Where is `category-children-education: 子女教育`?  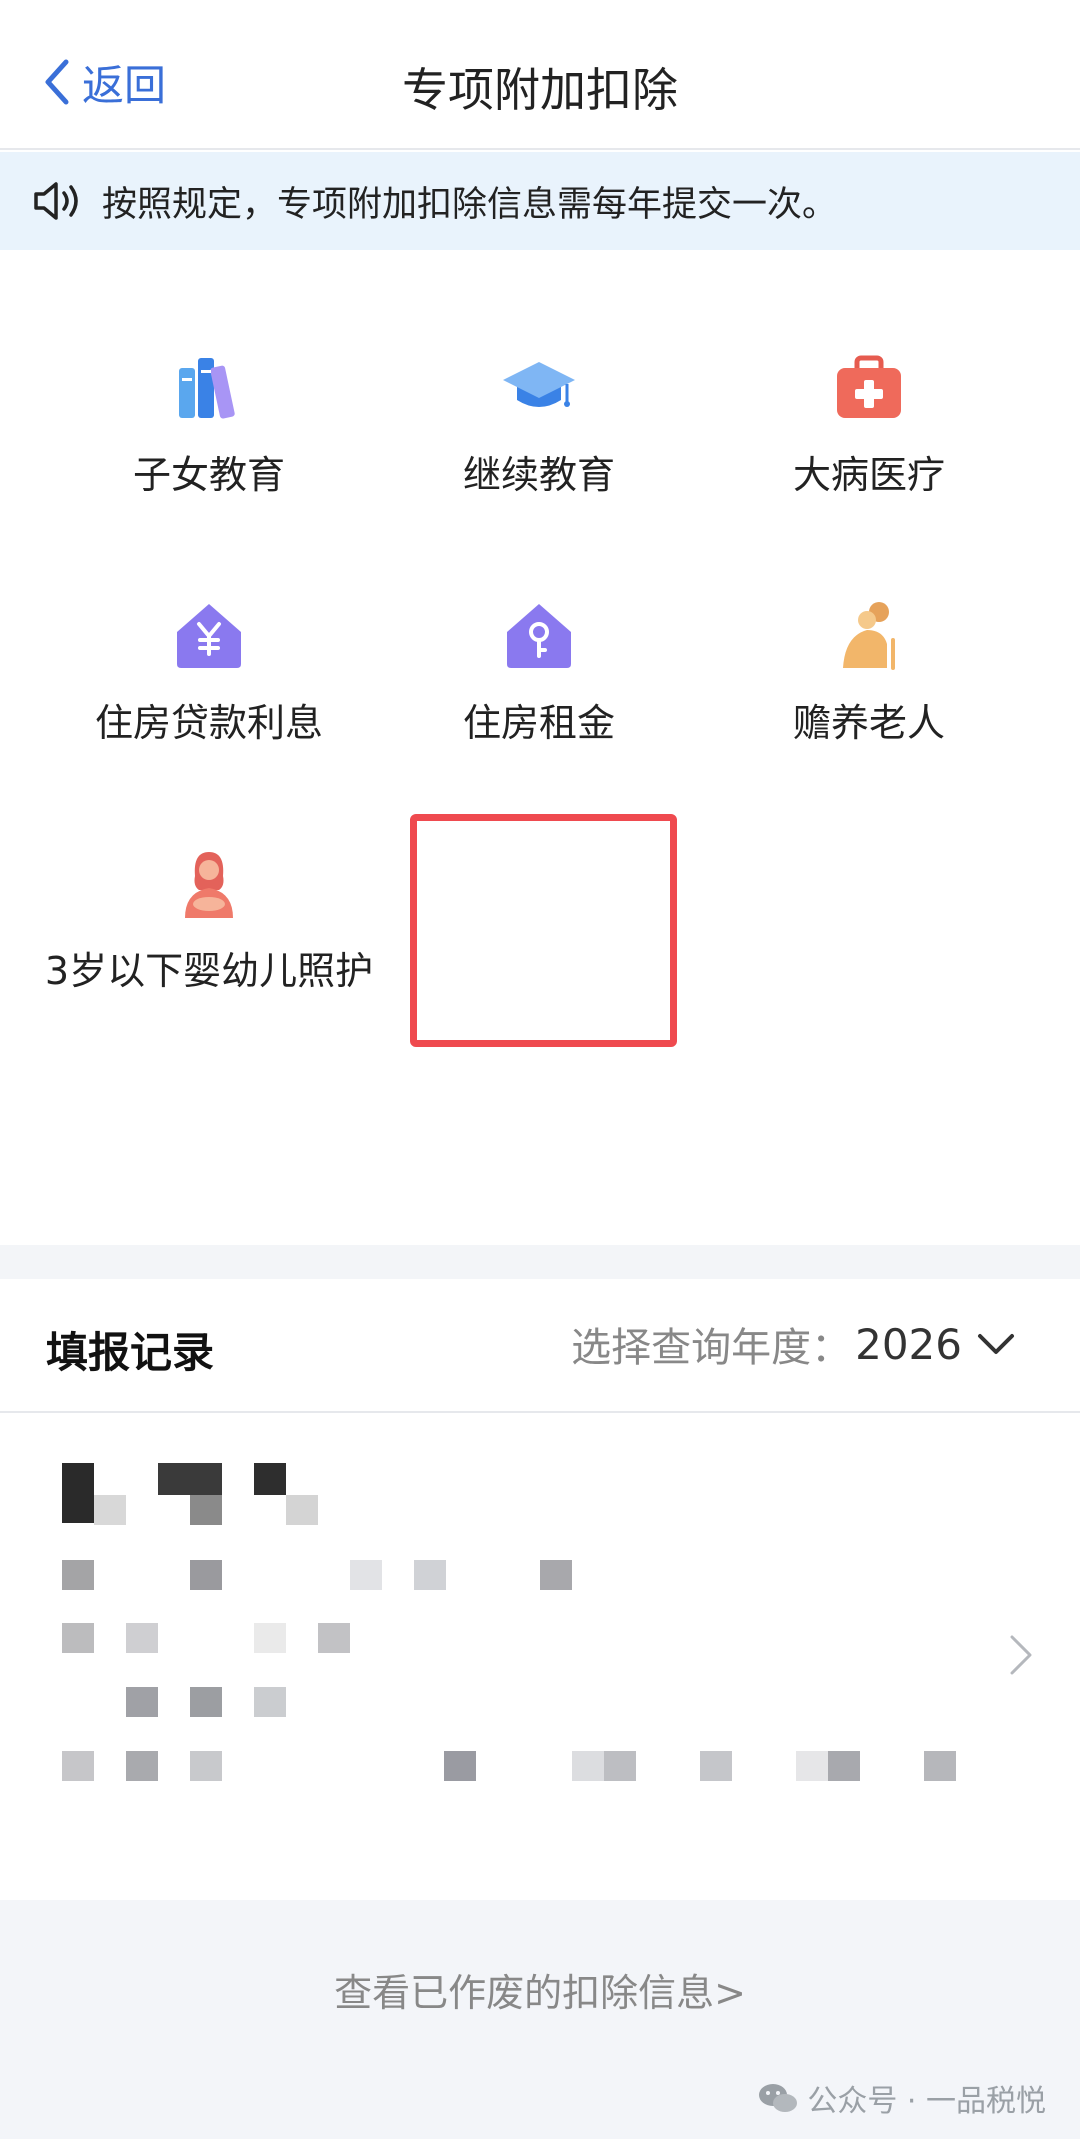
category-children-education: 子女教育 is located at coordinates (209, 428).